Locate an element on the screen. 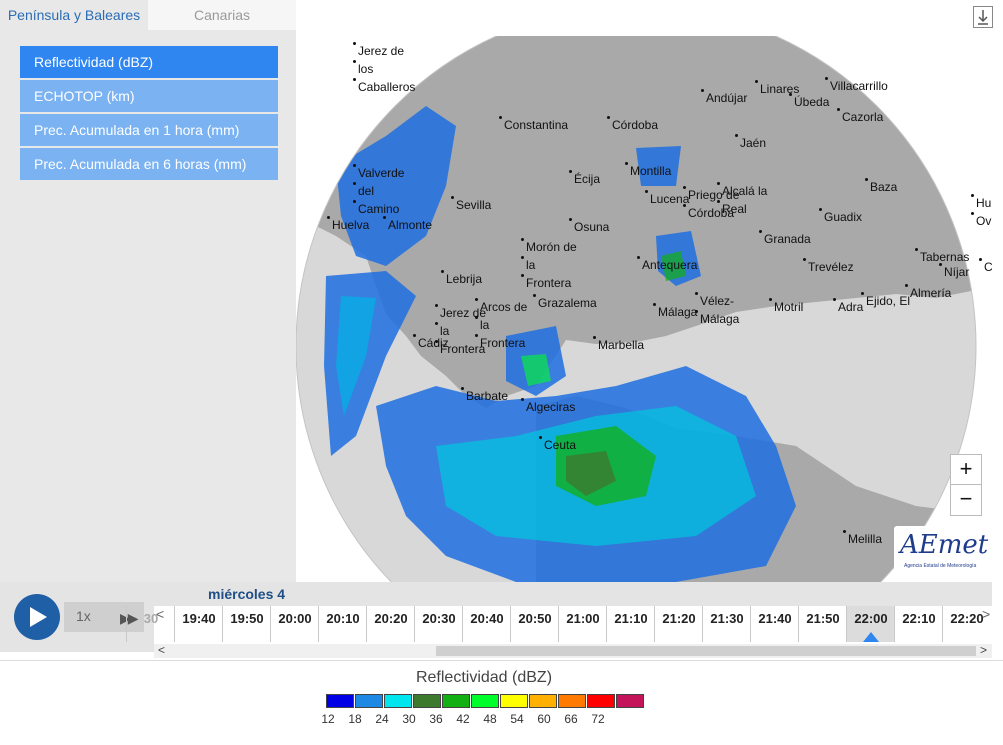 This screenshot has width=1003, height=745. time-step: 20:50 is located at coordinates (534, 624).